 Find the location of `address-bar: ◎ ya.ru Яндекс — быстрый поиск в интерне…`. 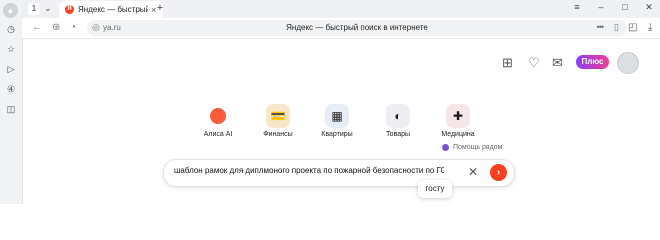

address-bar: ◎ ya.ru Яндекс — быстрый поиск в интерне… is located at coordinates (357, 28).